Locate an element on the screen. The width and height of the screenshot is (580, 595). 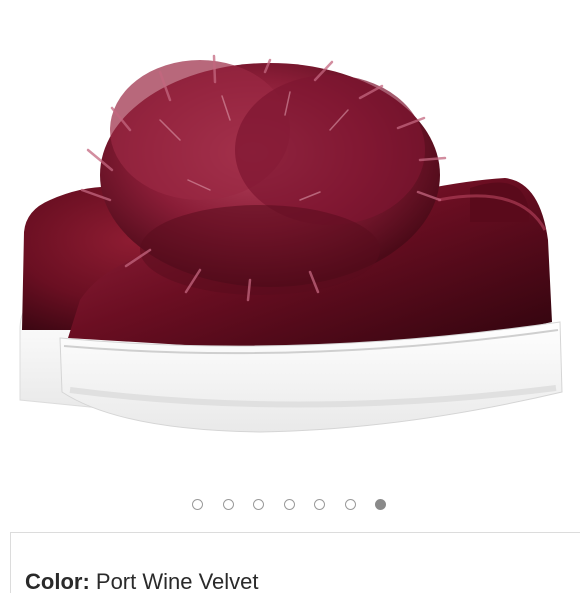
image-pager is located at coordinates (290, 506).